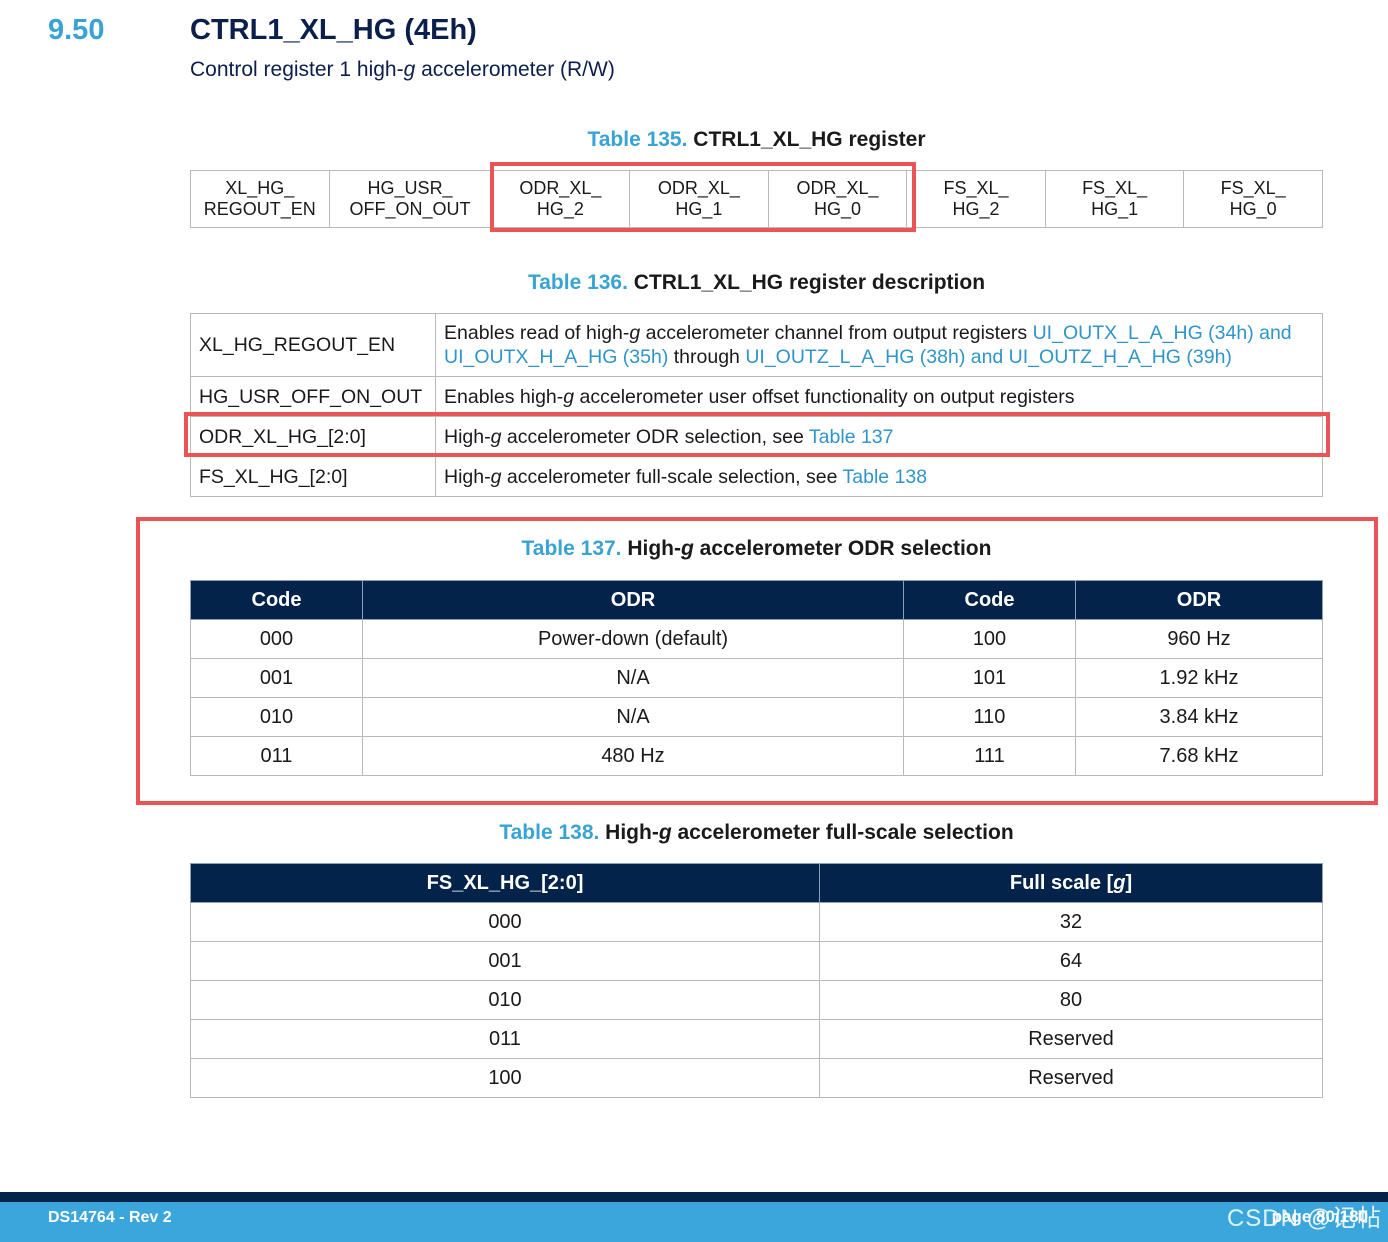 The width and height of the screenshot is (1388, 1242). I want to click on field-name: ODR_XL_HG_[2:0], so click(313, 436).